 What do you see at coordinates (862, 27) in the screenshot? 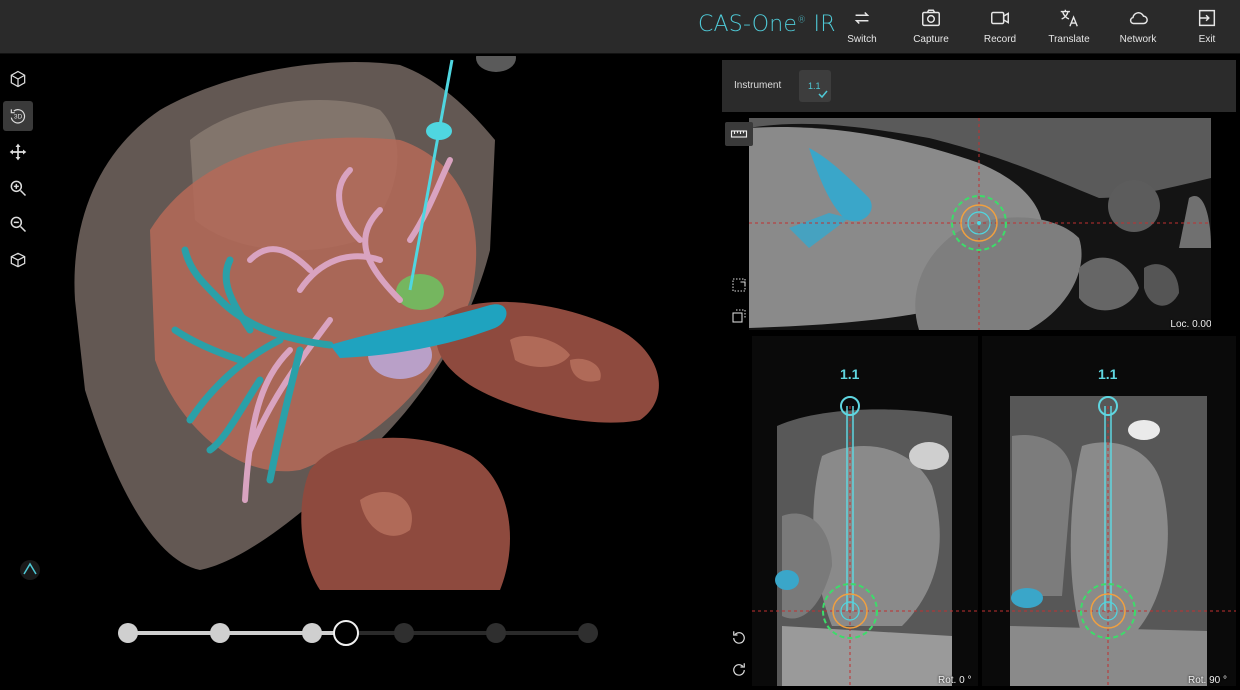
I see `switch-button: Switch` at bounding box center [862, 27].